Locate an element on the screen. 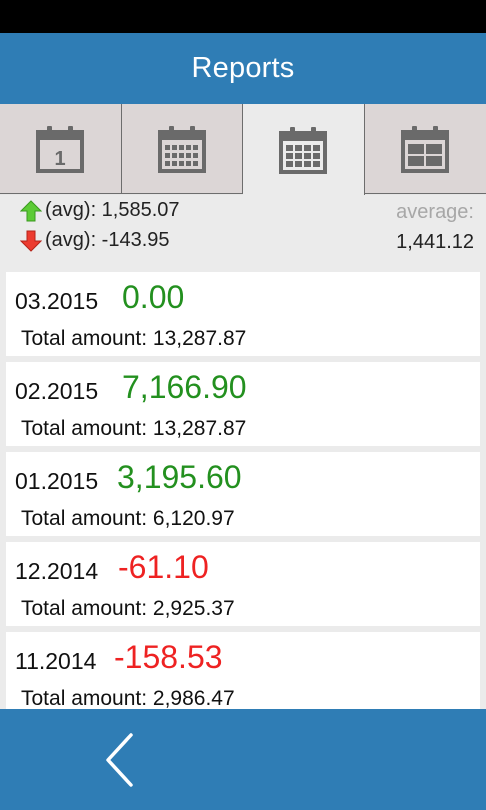 This screenshot has height=810, width=486. calendar-year-icon is located at coordinates (425, 149).